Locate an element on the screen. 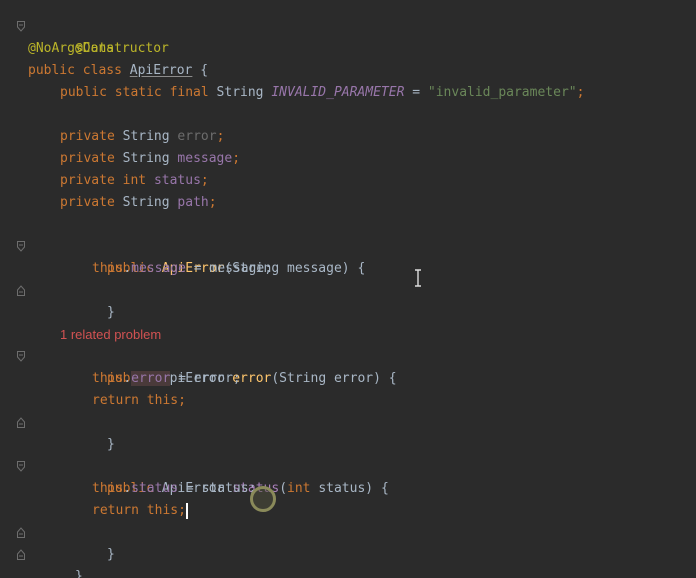 This screenshot has height=578, width=696. noargs-annotation: @NoArgsConstructor is located at coordinates (98, 48).